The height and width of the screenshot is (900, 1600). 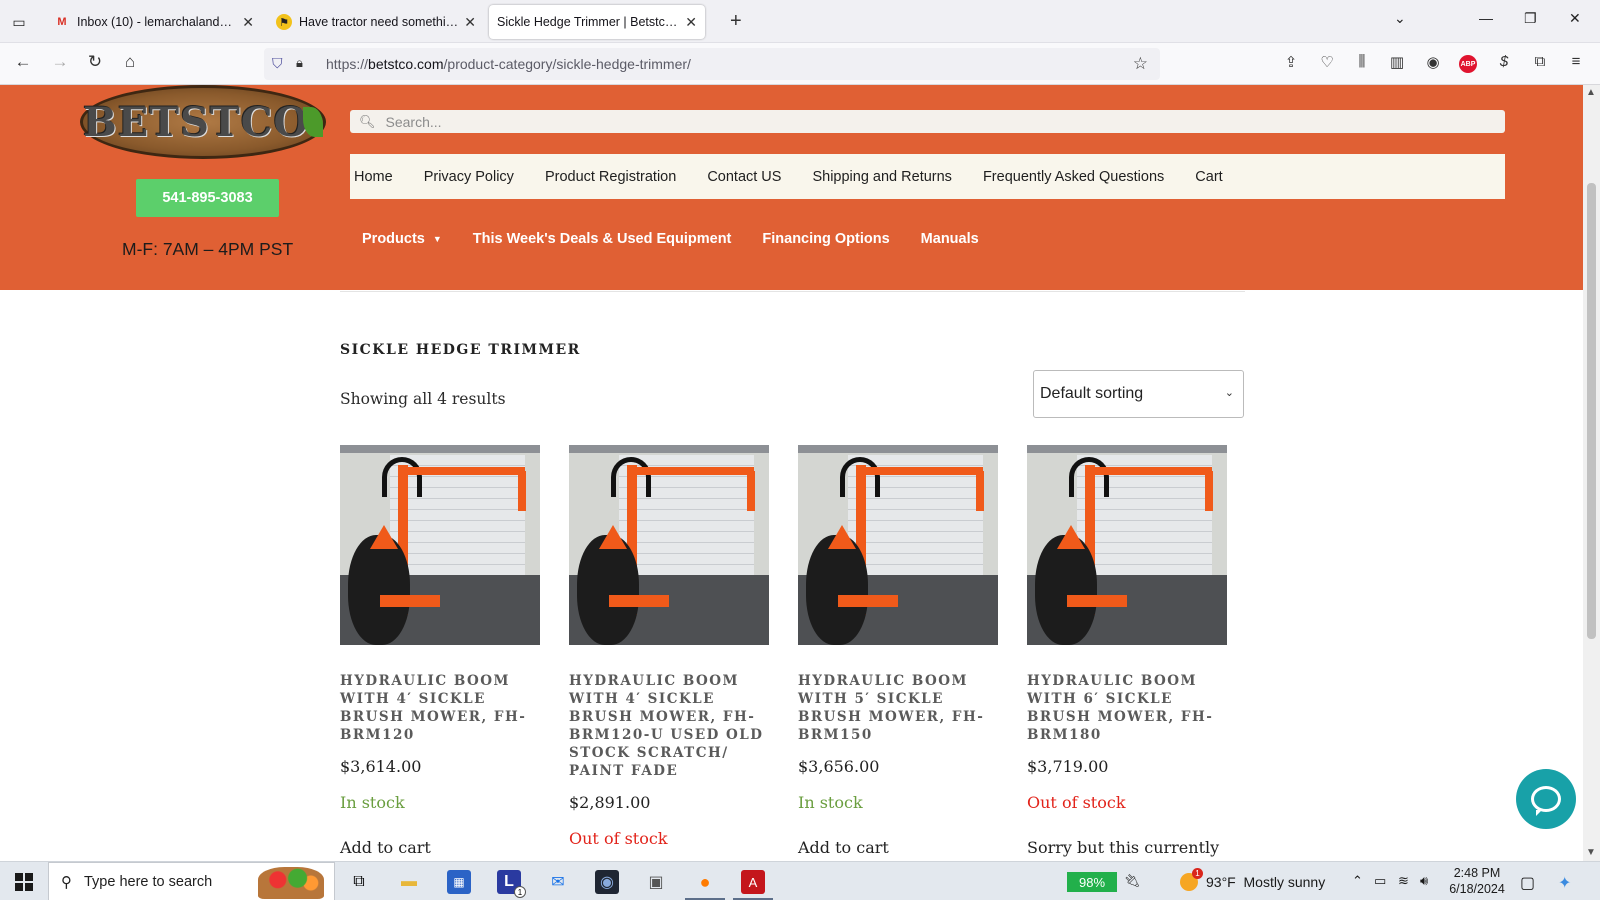 What do you see at coordinates (1591, 852) in the screenshot?
I see `scroll-down-icon: ▼` at bounding box center [1591, 852].